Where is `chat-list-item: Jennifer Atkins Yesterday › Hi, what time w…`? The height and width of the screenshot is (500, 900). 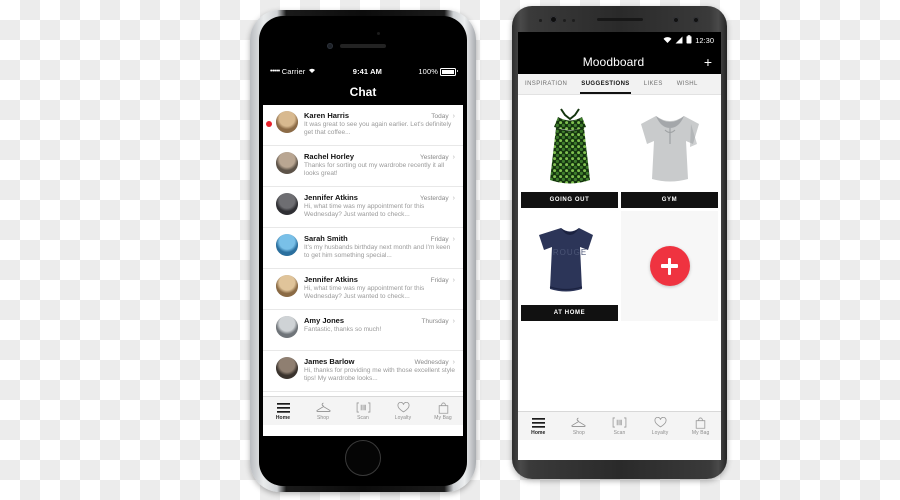 chat-list-item: Jennifer Atkins Yesterday › Hi, what time w… is located at coordinates (363, 207).